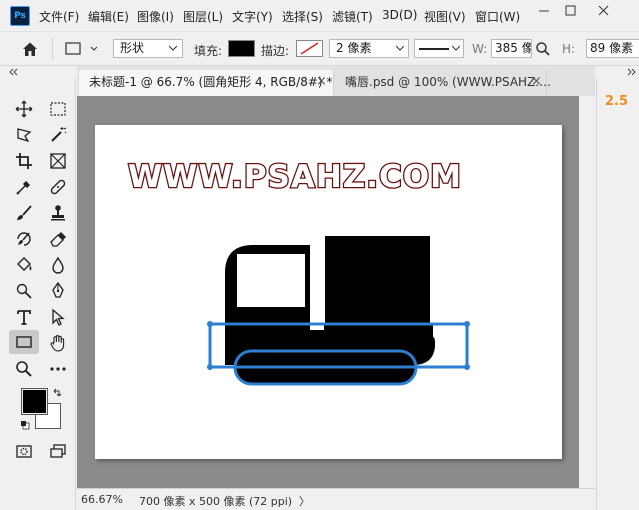  Describe the element at coordinates (571, 12) in the screenshot. I see `maximize-button` at that location.